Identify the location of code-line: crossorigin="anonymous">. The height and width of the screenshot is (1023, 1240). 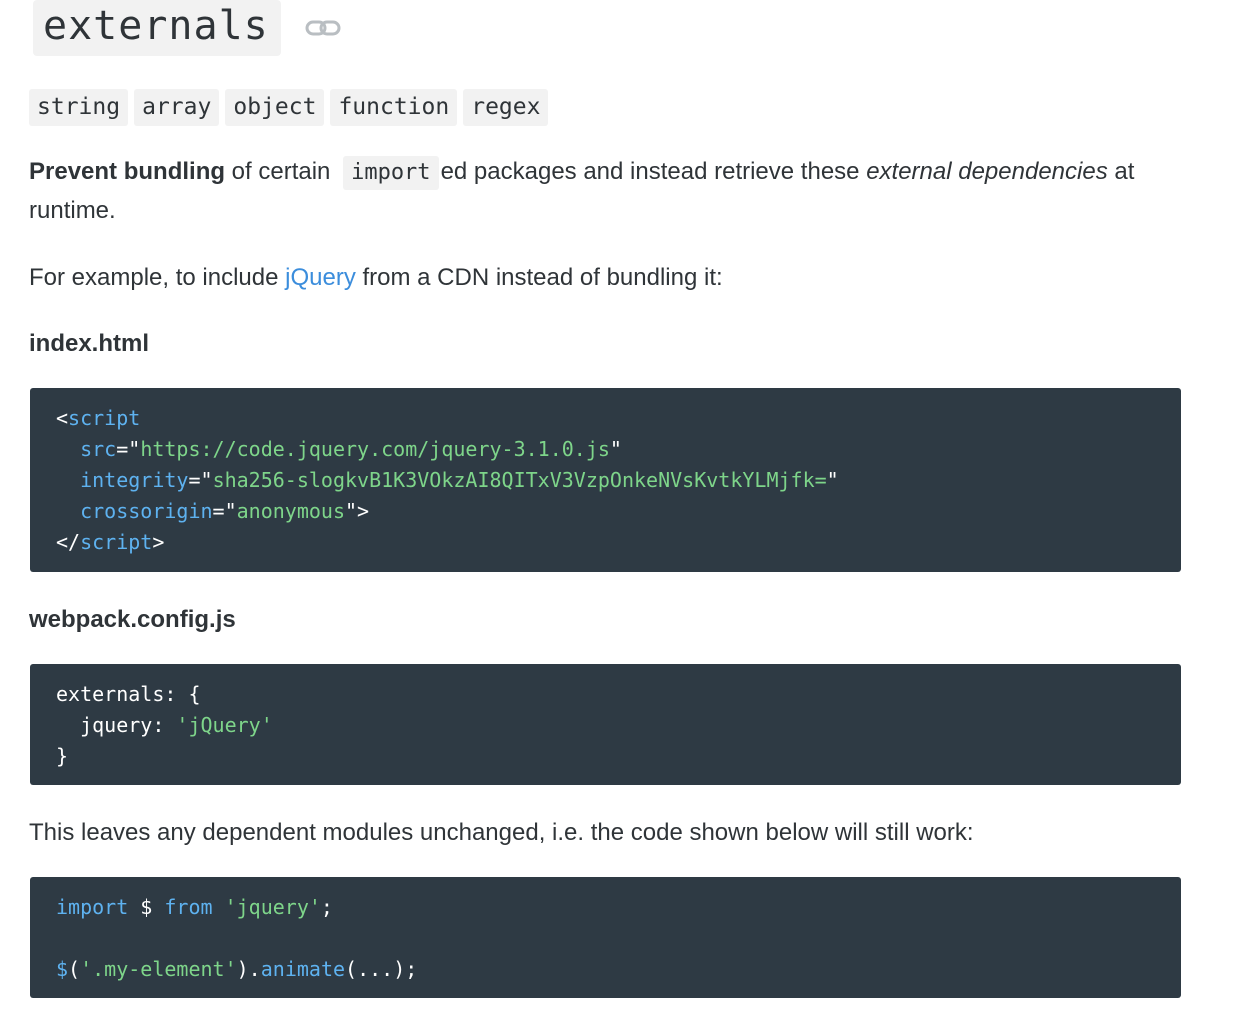
(605, 511).